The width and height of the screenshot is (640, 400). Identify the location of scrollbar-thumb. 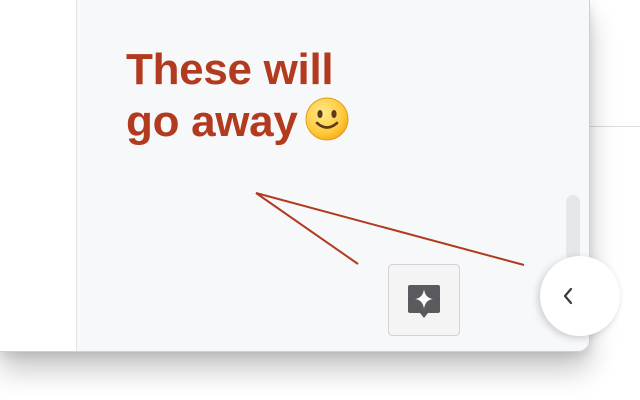
(573, 228).